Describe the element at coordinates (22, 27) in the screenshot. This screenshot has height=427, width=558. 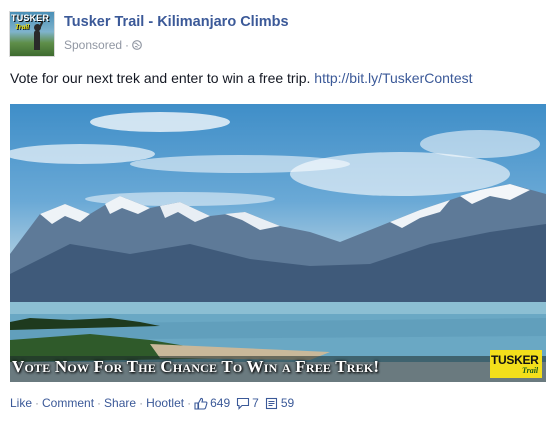
I see `avatar-logo-sub: Trail` at that location.